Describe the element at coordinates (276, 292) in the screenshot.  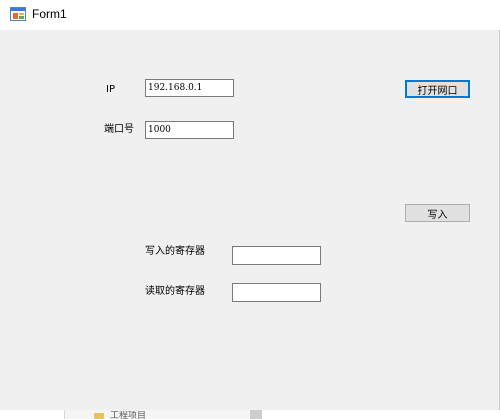
I see `read-register-input` at that location.